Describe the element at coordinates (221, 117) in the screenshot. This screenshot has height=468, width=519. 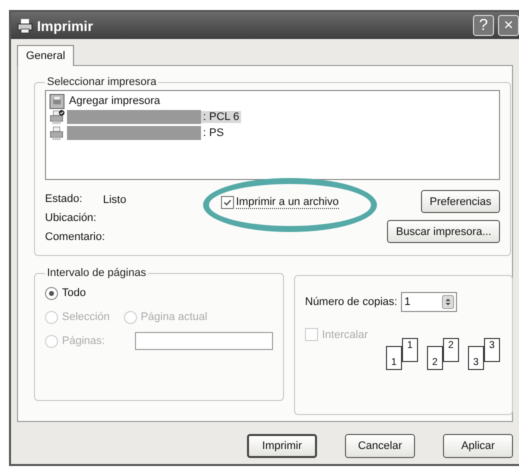
I see `printer-name: : PCL 6` at that location.